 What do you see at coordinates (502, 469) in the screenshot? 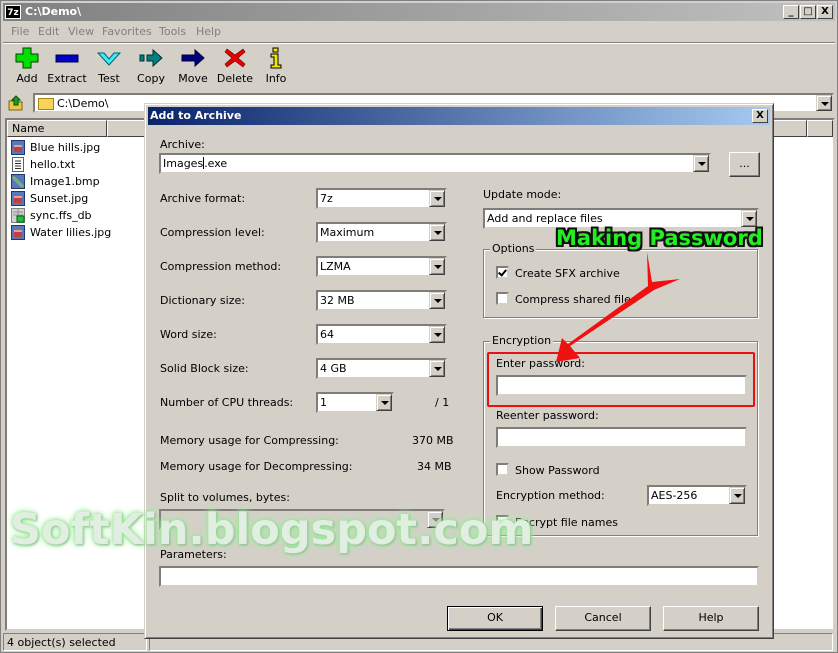
I see `show-password-checkbox` at bounding box center [502, 469].